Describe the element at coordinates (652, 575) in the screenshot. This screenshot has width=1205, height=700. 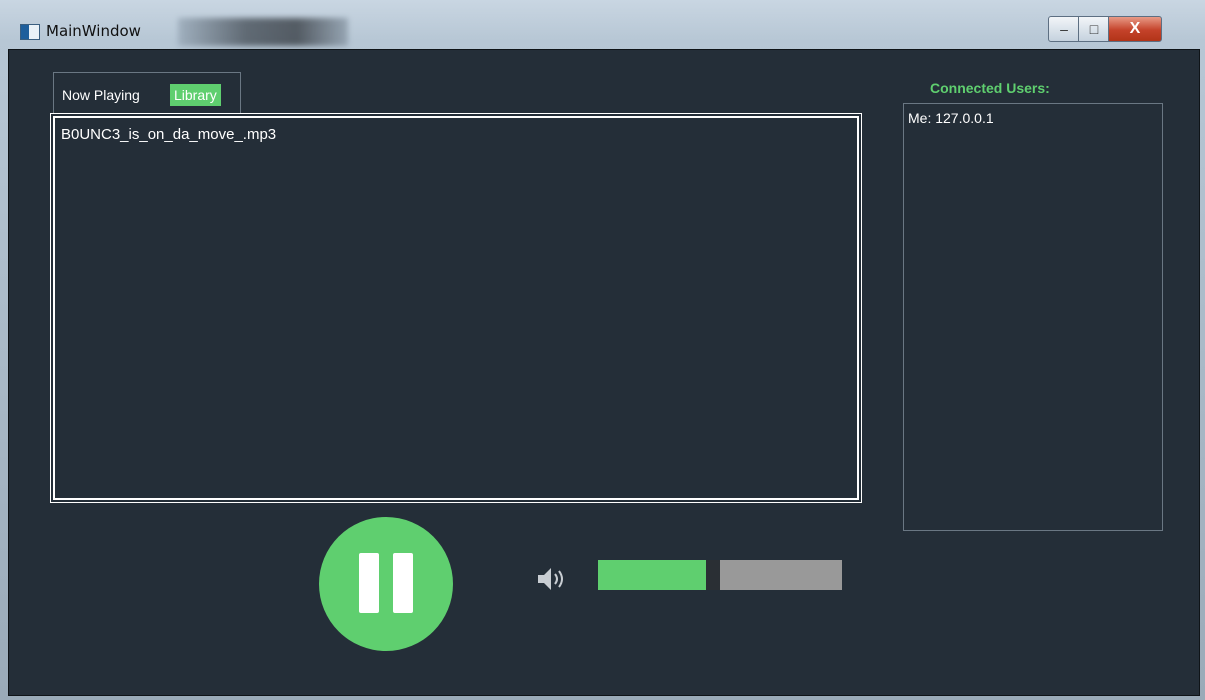
I see `volume-fill` at that location.